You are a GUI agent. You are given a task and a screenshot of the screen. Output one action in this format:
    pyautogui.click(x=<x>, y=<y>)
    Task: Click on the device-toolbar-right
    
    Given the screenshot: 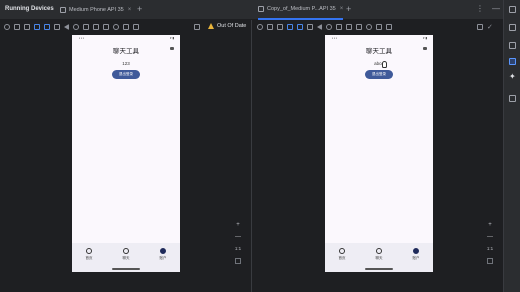 What is the action you would take?
    pyautogui.click(x=324, y=27)
    